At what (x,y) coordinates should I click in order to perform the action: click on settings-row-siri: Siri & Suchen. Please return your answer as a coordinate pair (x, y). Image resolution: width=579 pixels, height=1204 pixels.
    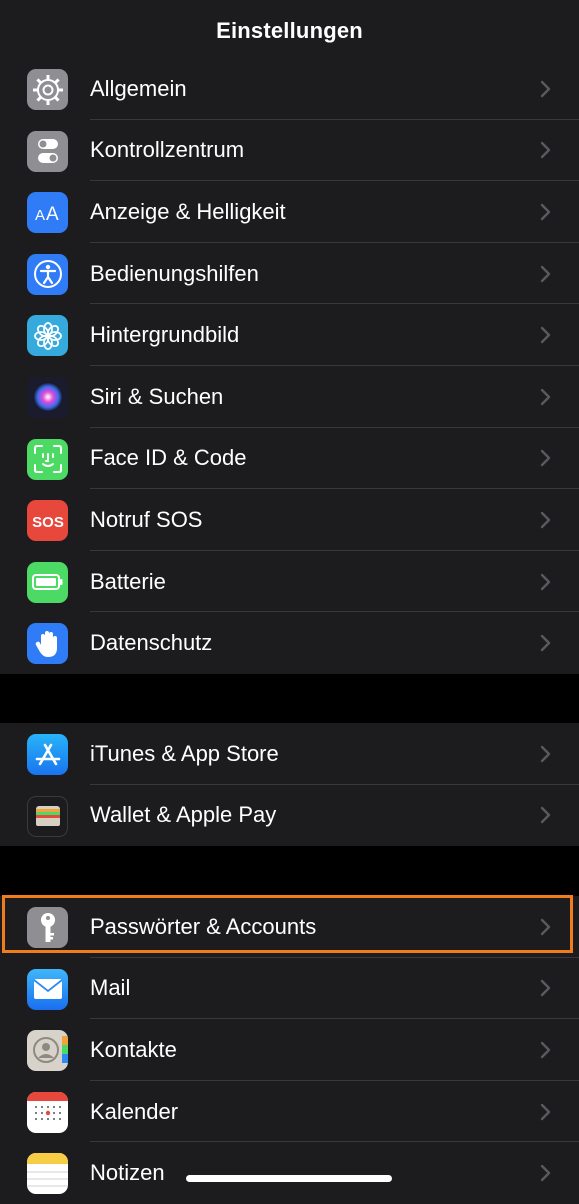
    Looking at the image, I should click on (289, 397).